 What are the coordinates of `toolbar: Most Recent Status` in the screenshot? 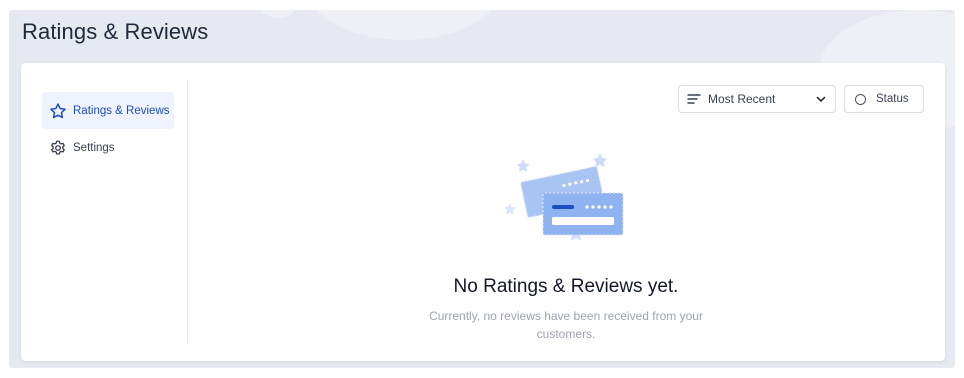 It's located at (801, 99).